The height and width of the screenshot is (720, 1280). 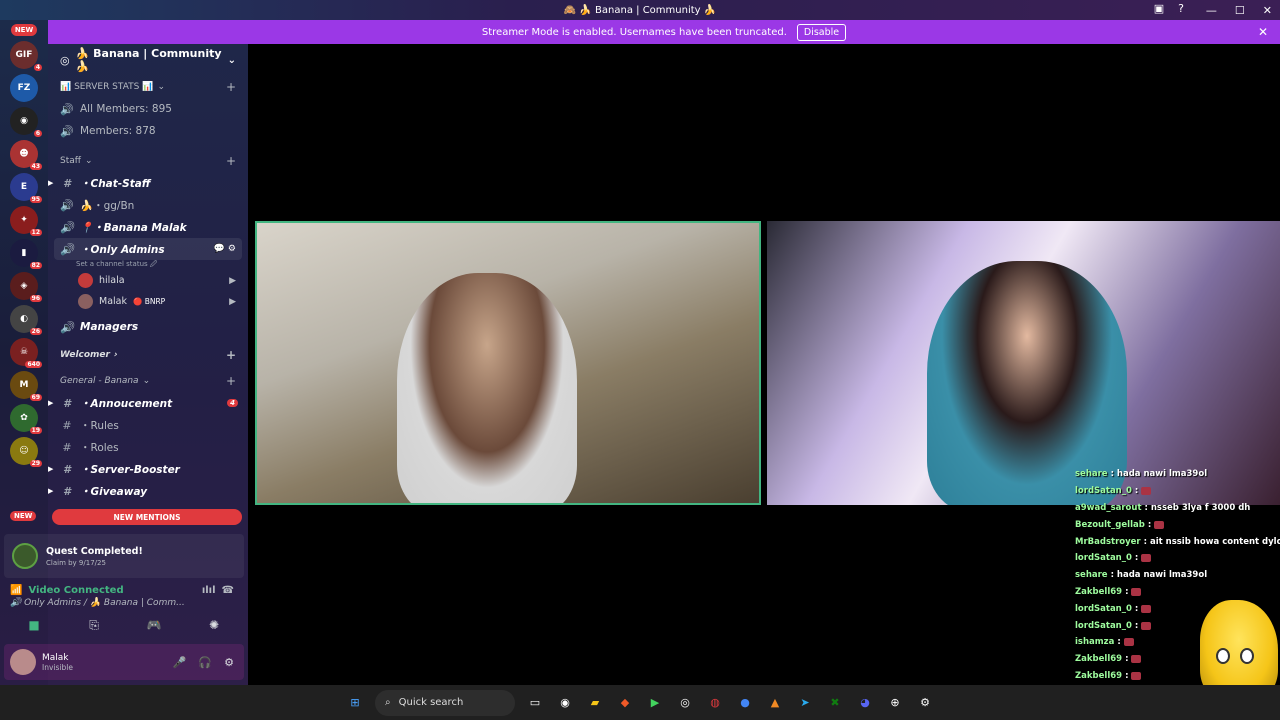 I want to click on server-icon-label: ☺, so click(x=24, y=451).